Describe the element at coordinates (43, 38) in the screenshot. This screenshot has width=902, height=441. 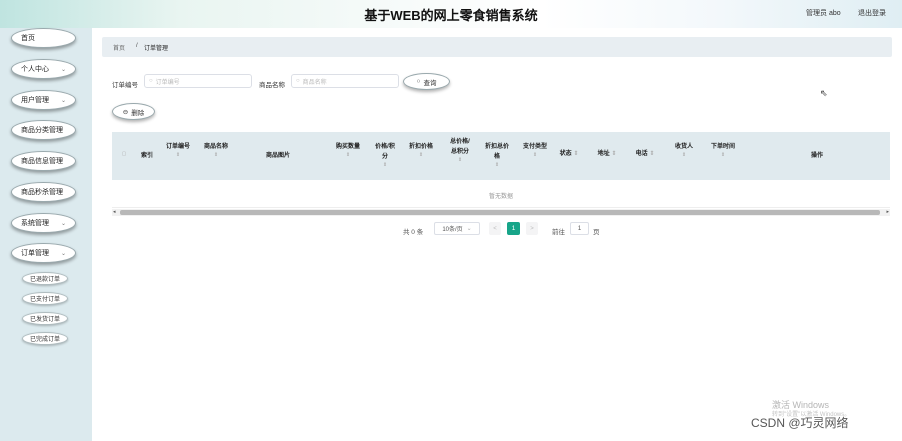
I see `sidebar-item-home: 首页` at that location.